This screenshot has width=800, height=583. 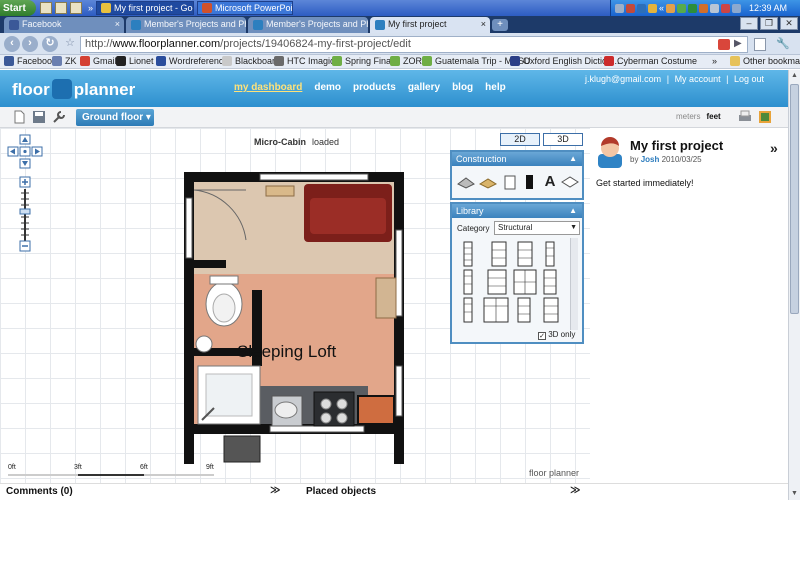 What do you see at coordinates (650, 61) in the screenshot?
I see `bookmark-item: Cyberman Costume` at bounding box center [650, 61].